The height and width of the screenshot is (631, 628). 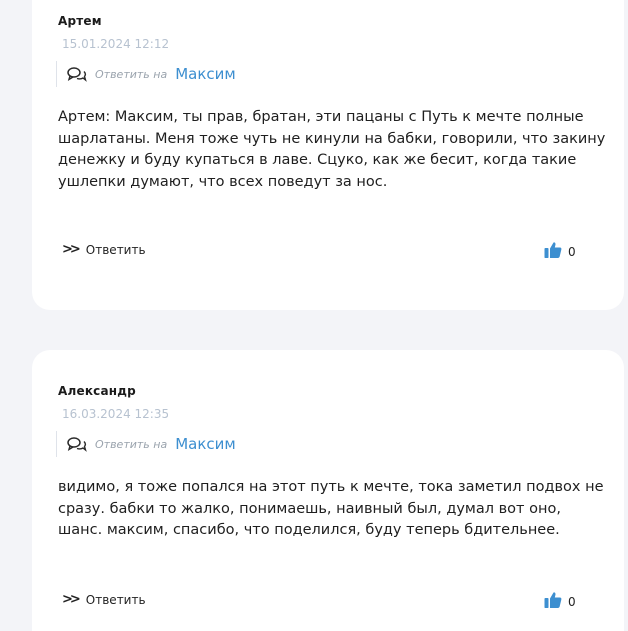 I want to click on comment-author: Артем, so click(x=80, y=21).